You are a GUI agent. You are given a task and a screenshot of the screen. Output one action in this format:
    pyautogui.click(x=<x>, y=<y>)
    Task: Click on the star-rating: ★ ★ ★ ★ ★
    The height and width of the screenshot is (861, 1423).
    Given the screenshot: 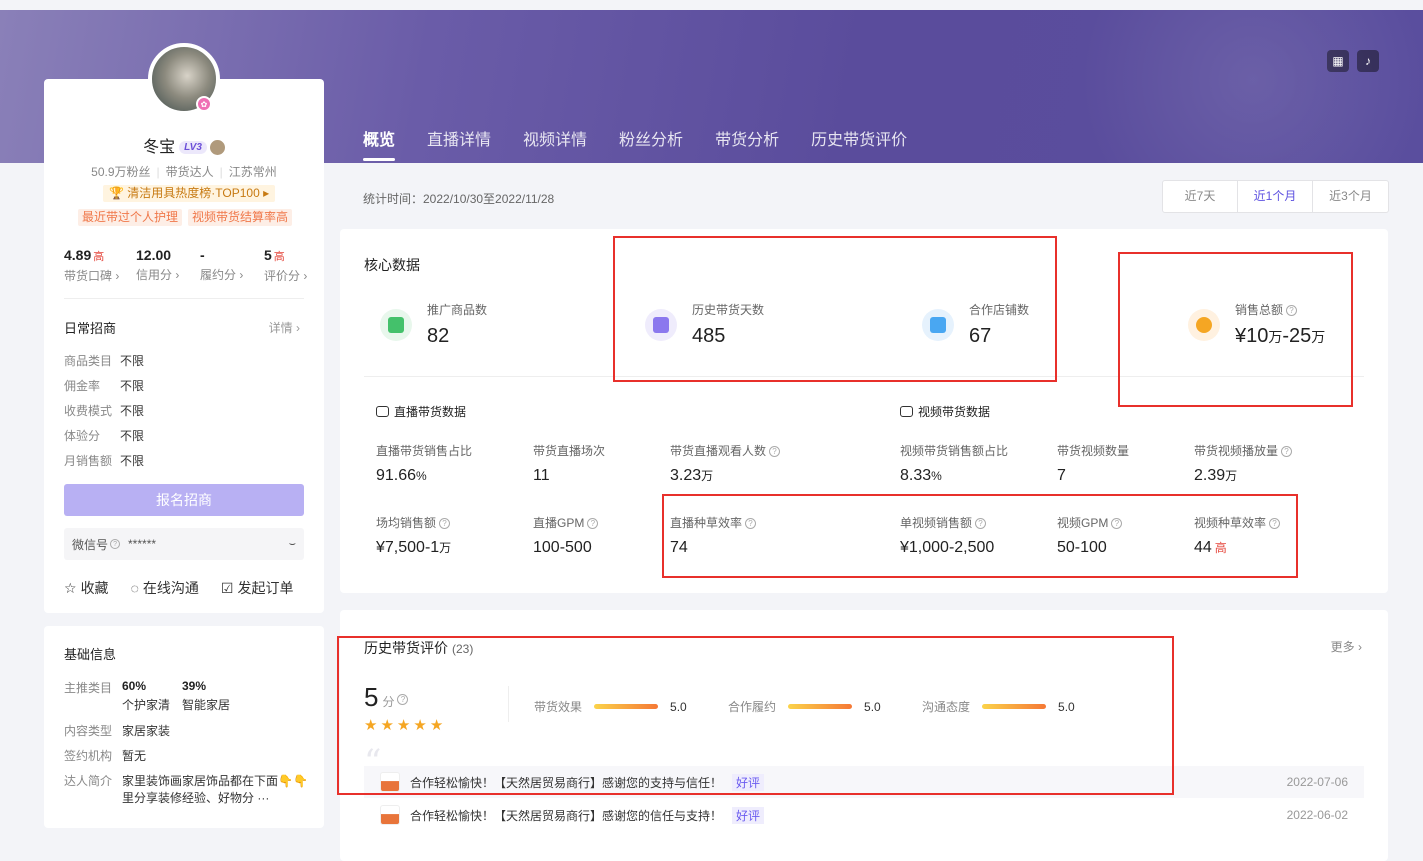 What is the action you would take?
    pyautogui.click(x=403, y=725)
    